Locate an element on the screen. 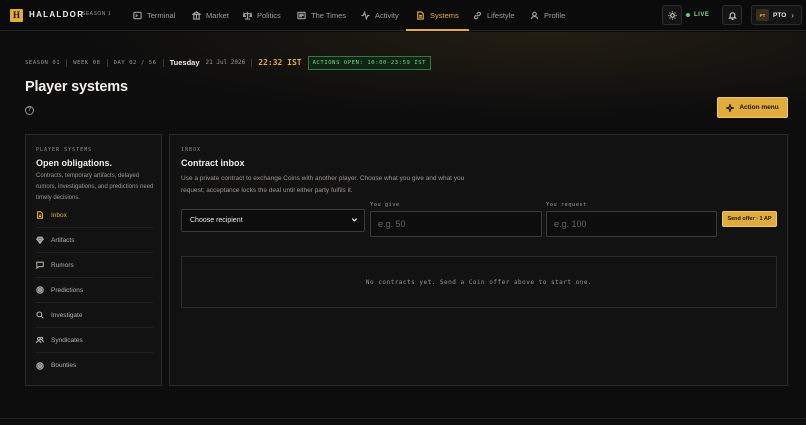 The image size is (806, 425). nav-market-label: Market is located at coordinates (217, 15).